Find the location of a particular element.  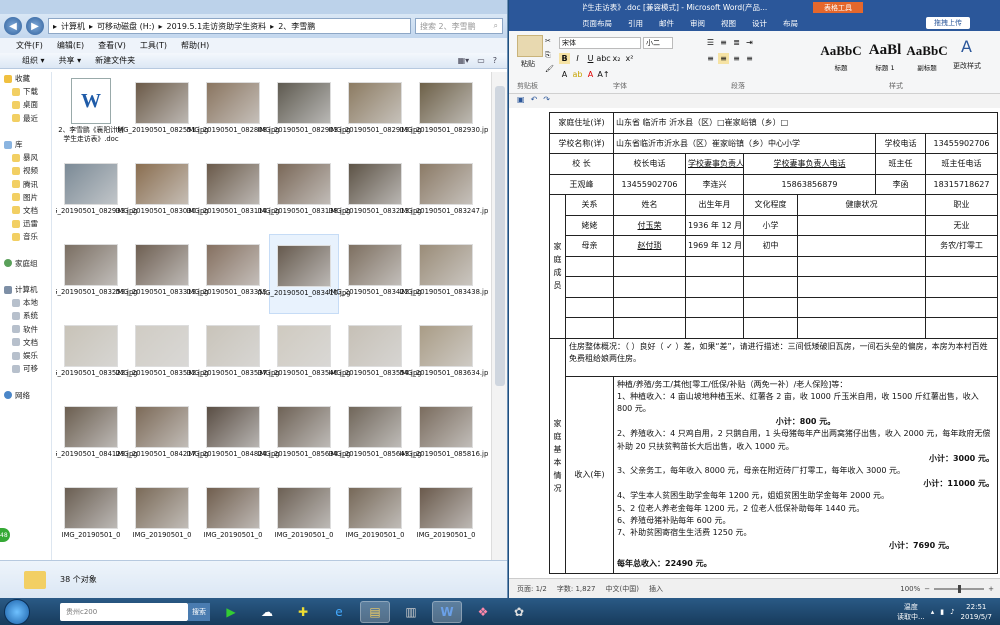

tab-table-layout: 布局 is located at coordinates (790, 23).